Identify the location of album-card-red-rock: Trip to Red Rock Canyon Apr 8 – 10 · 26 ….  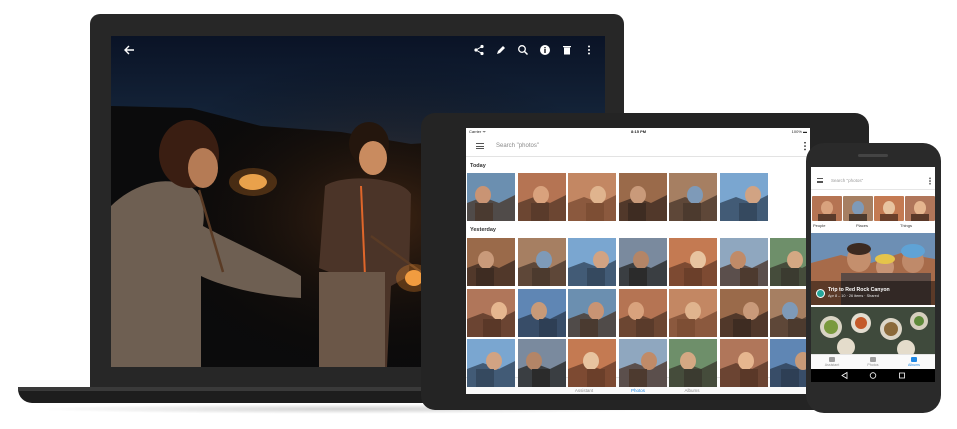
(873, 269).